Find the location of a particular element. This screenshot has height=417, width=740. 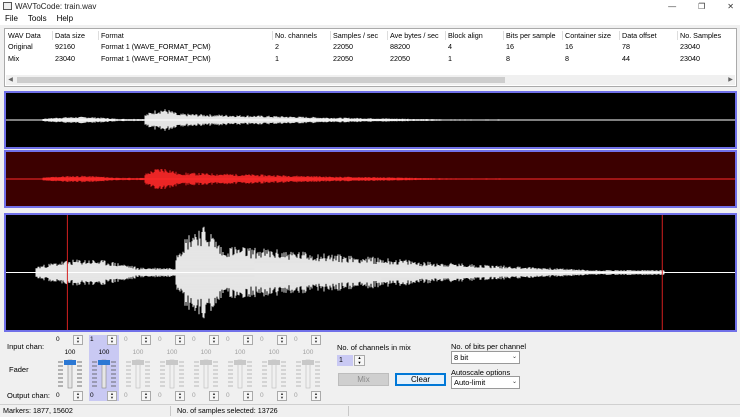

input-chan-spinner: 1 ▲ ▼ is located at coordinates (104, 340).